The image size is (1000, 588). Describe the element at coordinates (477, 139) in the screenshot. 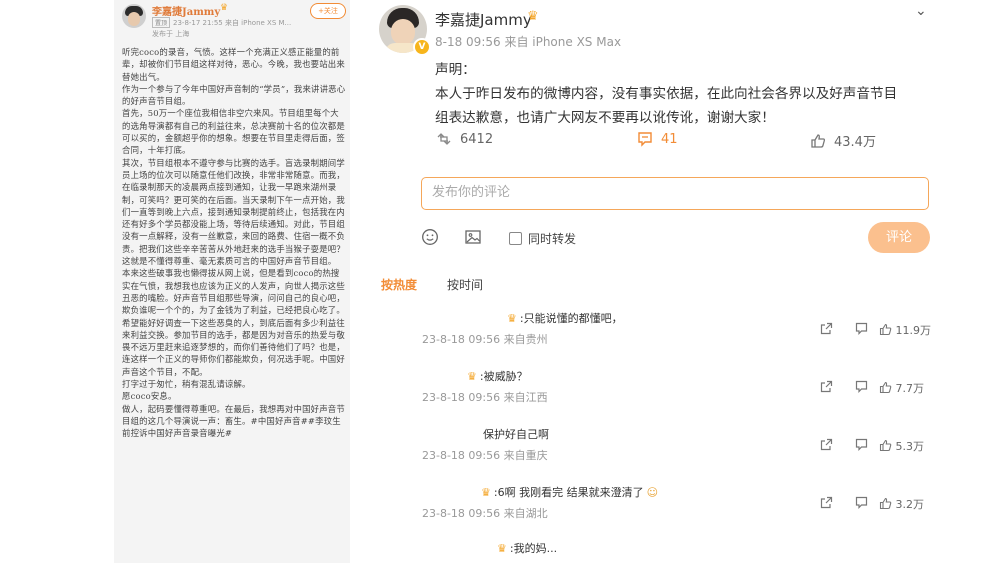

I see `repost-count: 6412` at that location.